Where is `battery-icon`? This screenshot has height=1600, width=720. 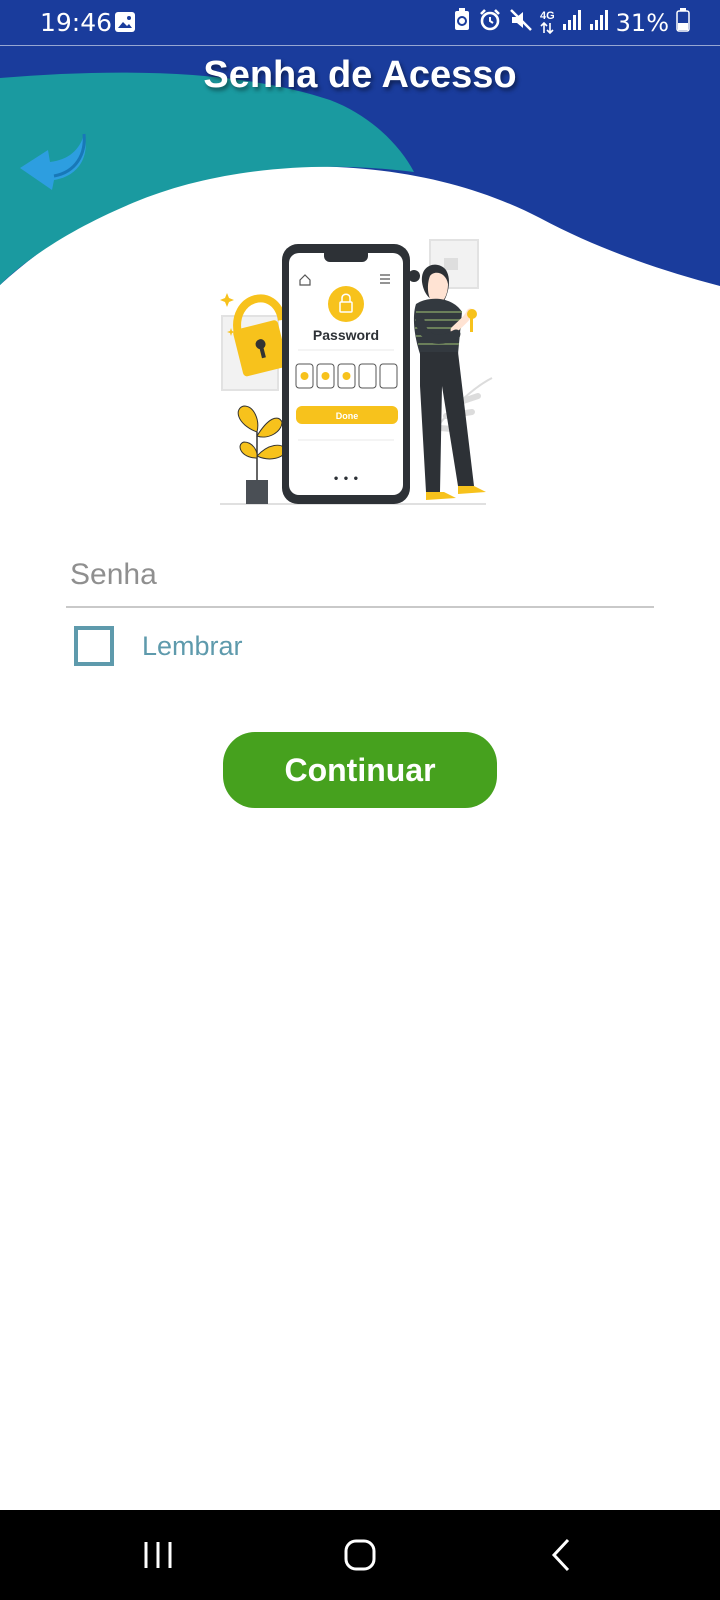
battery-icon is located at coordinates (683, 22).